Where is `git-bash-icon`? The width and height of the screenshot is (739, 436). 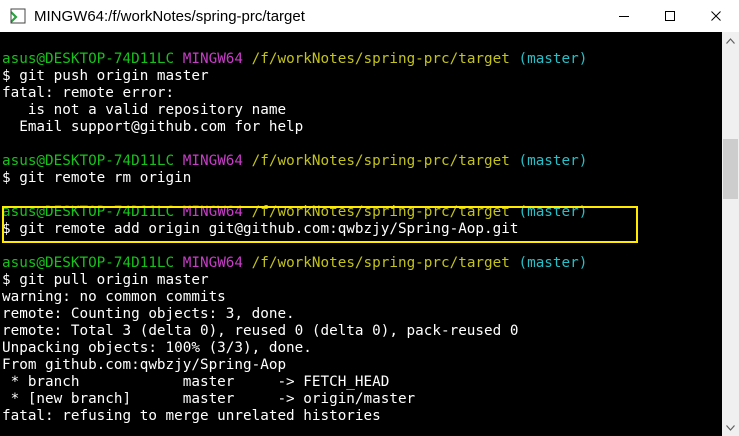 git-bash-icon is located at coordinates (18, 16).